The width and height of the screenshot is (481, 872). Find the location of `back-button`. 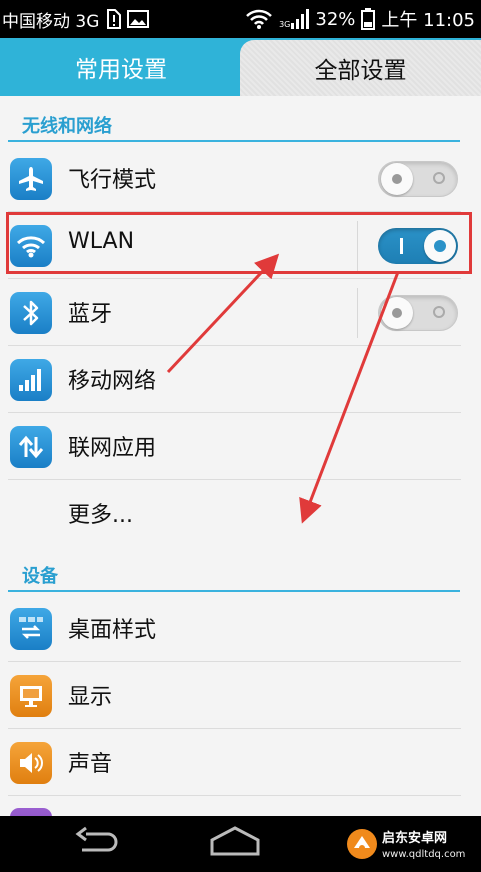

back-button is located at coordinates (97, 844).